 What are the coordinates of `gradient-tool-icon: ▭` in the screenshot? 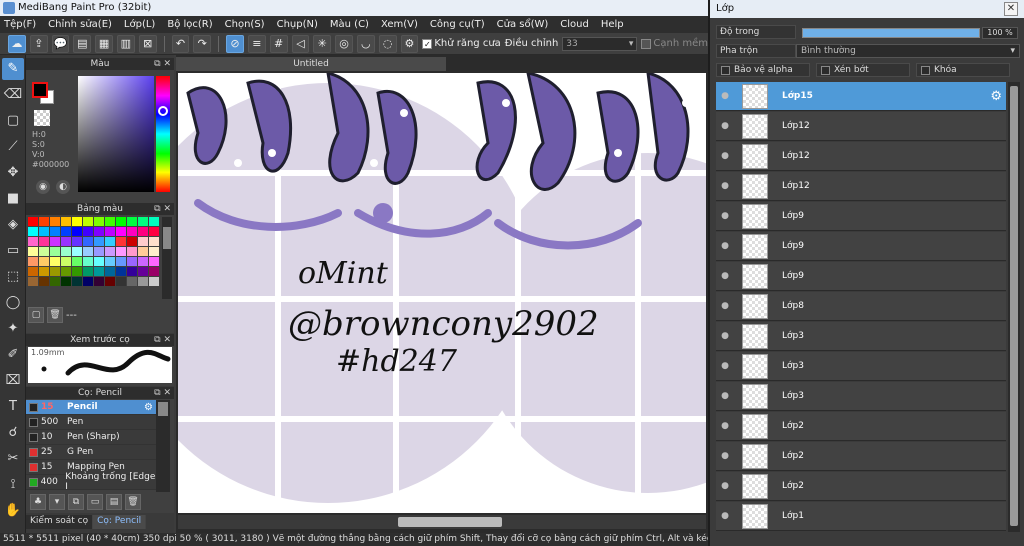 It's located at (13, 251).